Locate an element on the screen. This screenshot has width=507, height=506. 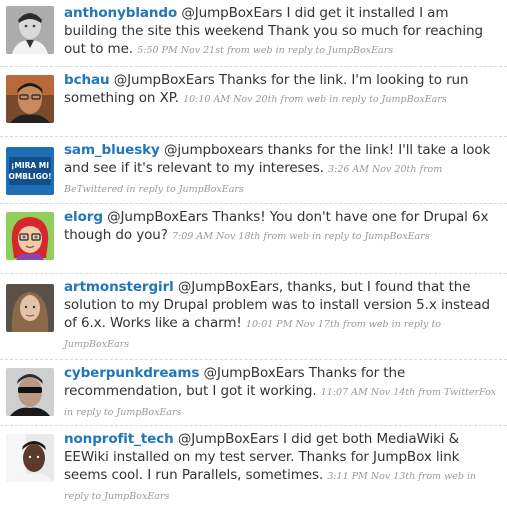
badge-text-line1: ¡MIRA MI is located at coordinates (30, 165).